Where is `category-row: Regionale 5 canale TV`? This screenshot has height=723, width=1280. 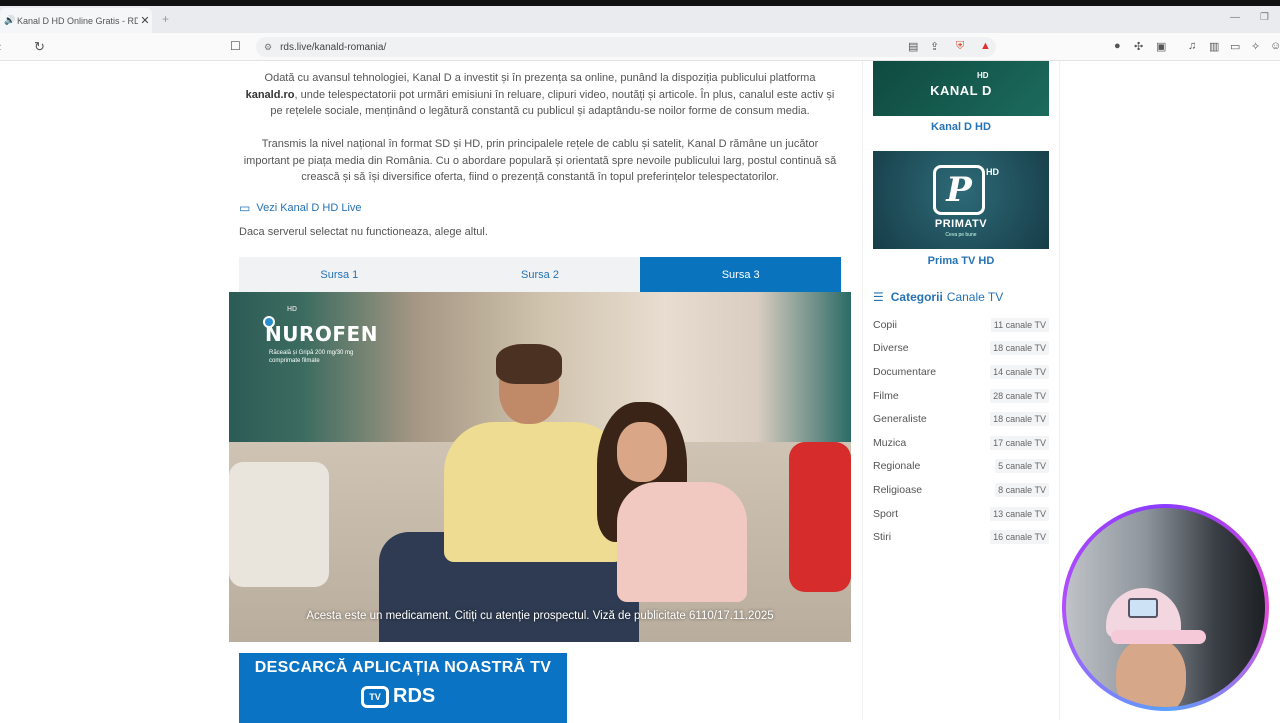 category-row: Regionale 5 canale TV is located at coordinates (961, 467).